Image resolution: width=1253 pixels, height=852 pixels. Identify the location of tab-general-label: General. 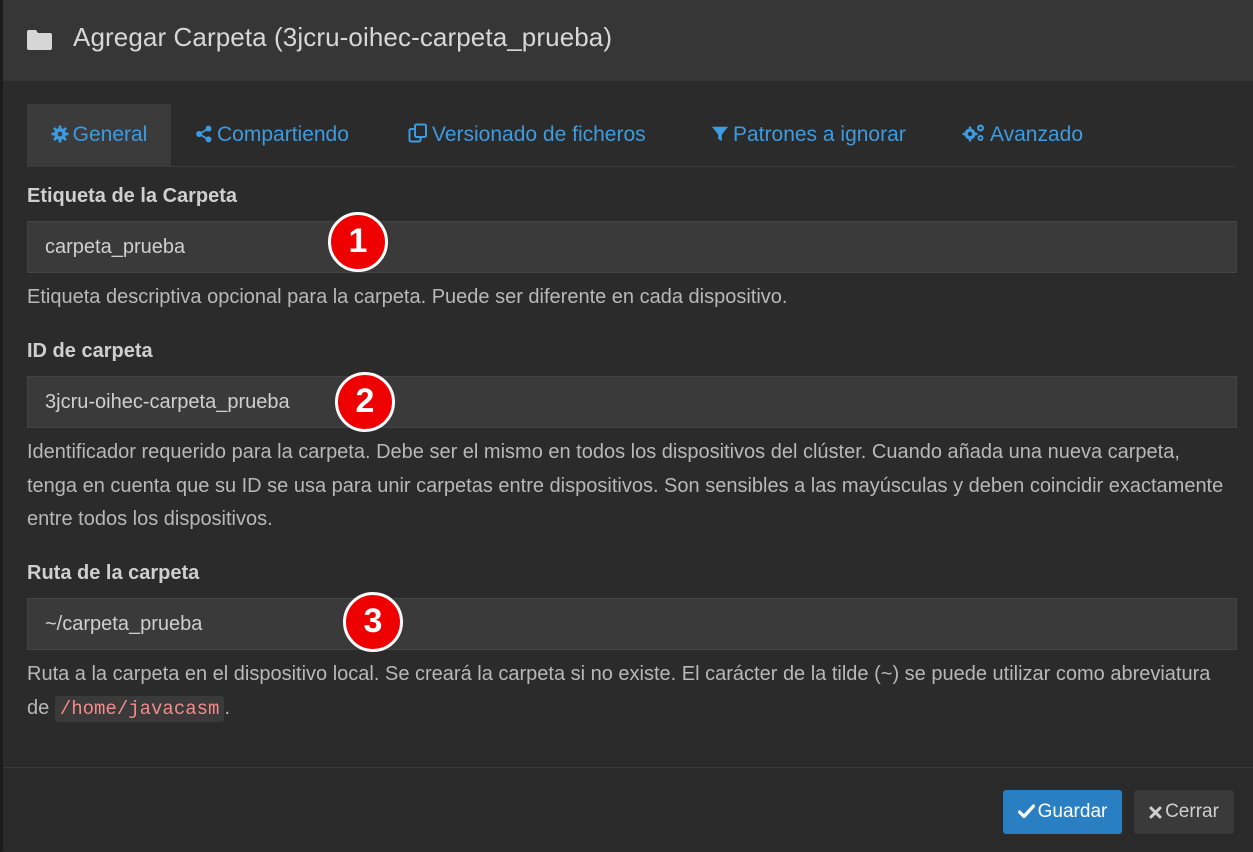
(110, 134).